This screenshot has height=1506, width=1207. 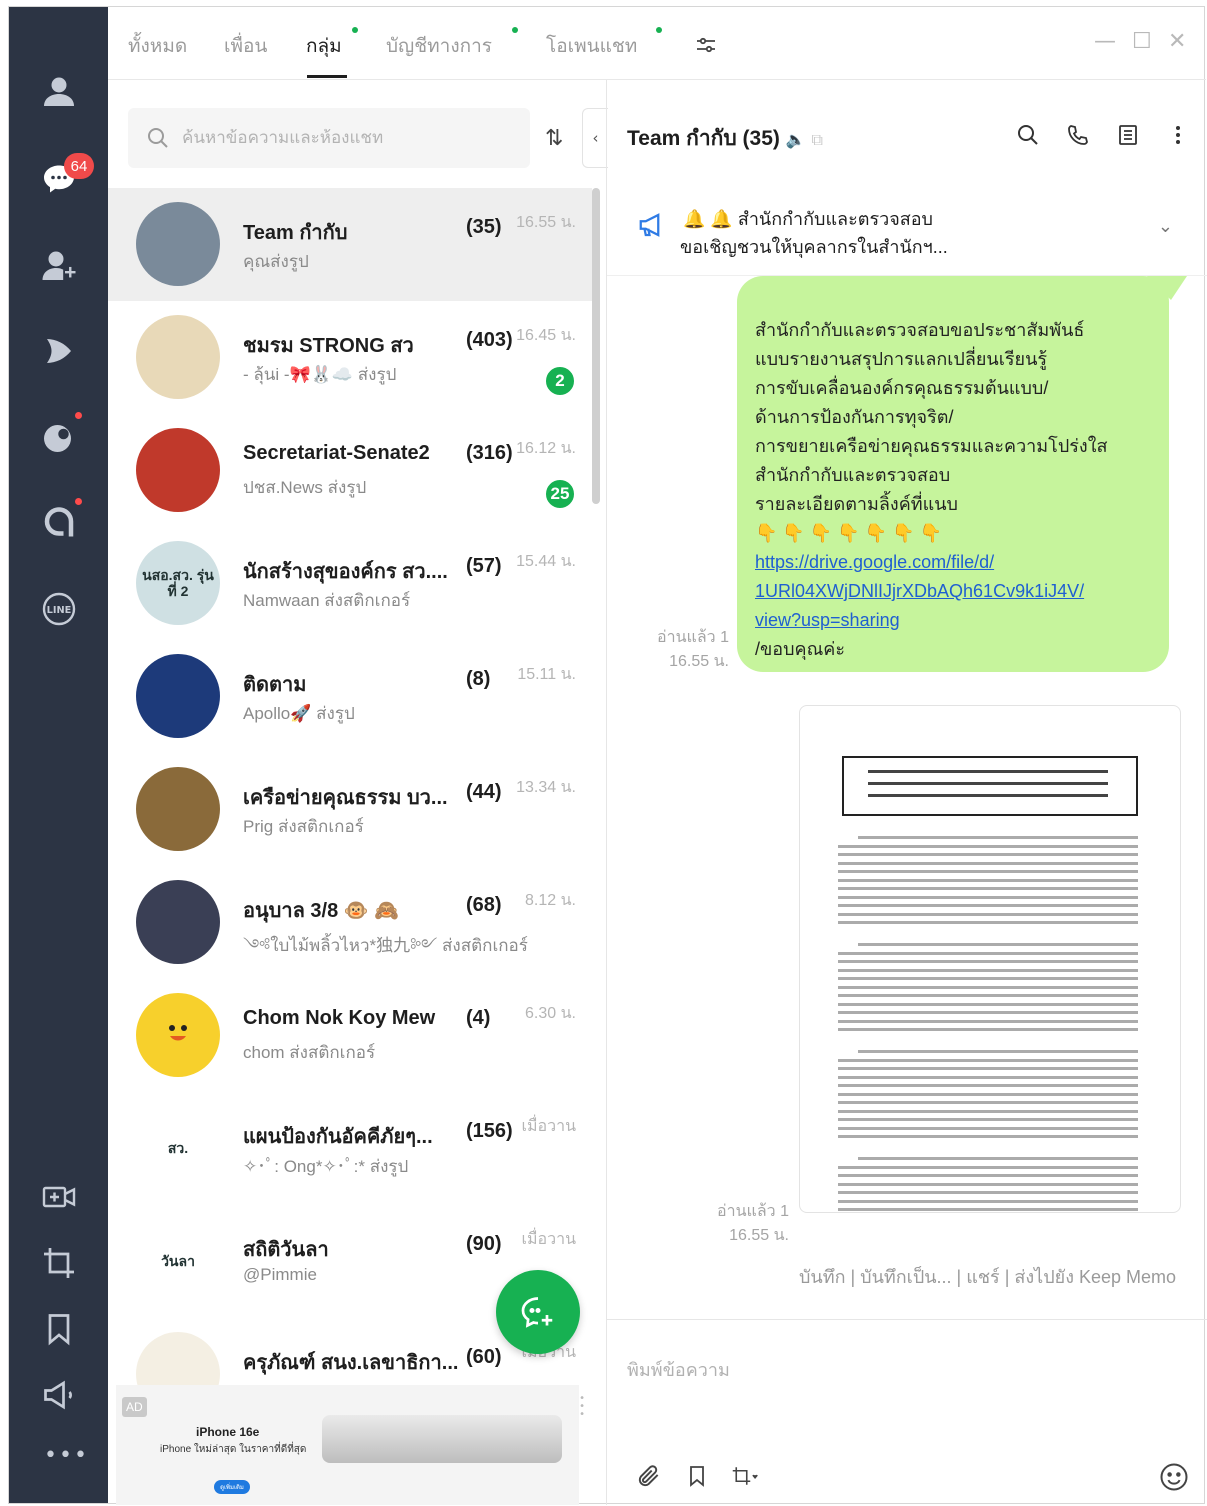 What do you see at coordinates (350, 244) in the screenshot?
I see `chat-list-item: Team กำกับ (35) คุณส่งรูป 16.55 น.` at bounding box center [350, 244].